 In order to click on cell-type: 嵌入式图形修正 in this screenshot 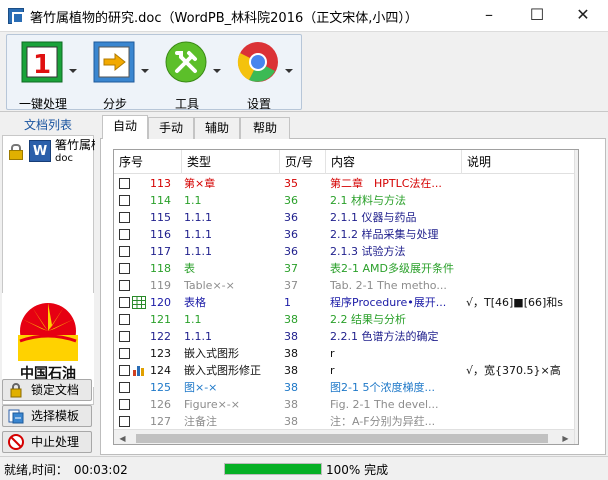, I will do `click(222, 370)`.